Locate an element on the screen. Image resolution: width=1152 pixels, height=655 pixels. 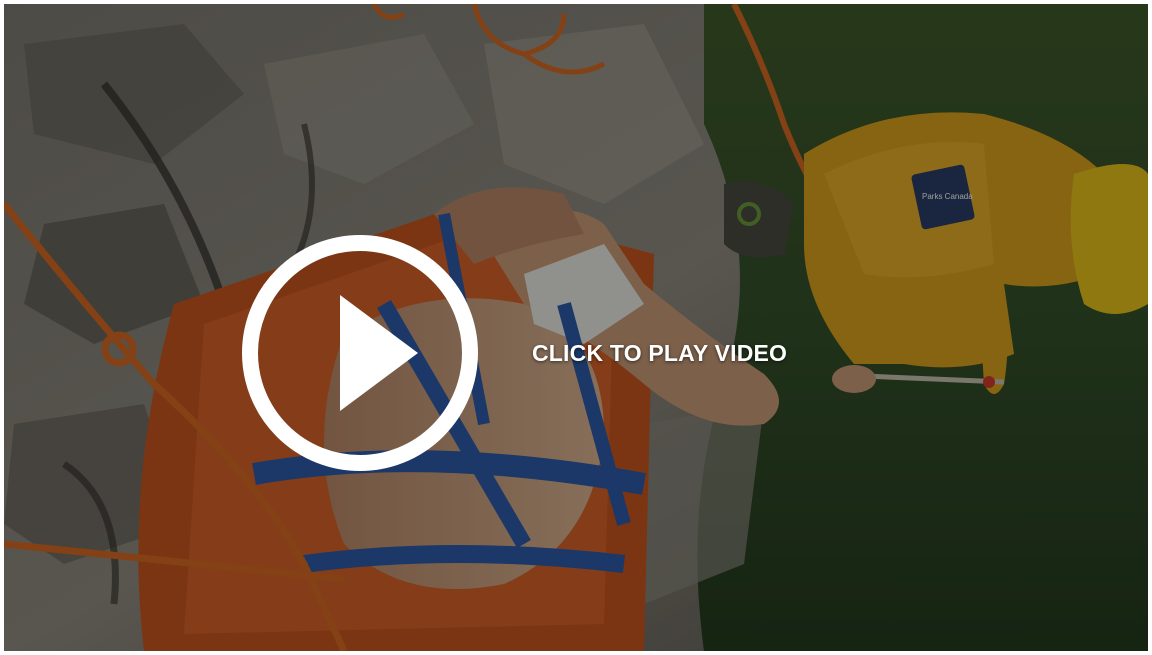
play-video-label: CLICK TO PLAY VIDEO is located at coordinates (659, 353).